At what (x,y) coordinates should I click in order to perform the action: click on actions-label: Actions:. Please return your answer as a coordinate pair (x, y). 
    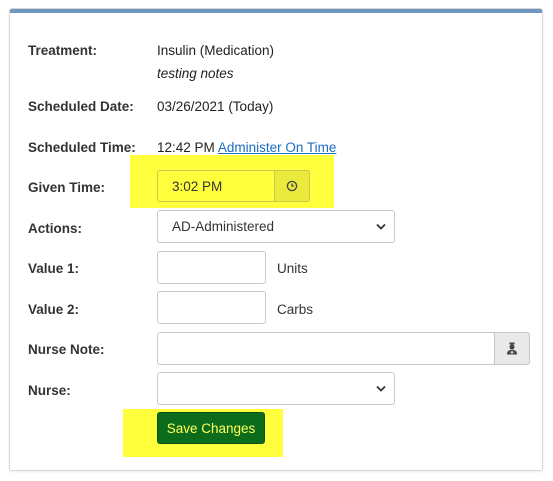
    Looking at the image, I should click on (55, 228).